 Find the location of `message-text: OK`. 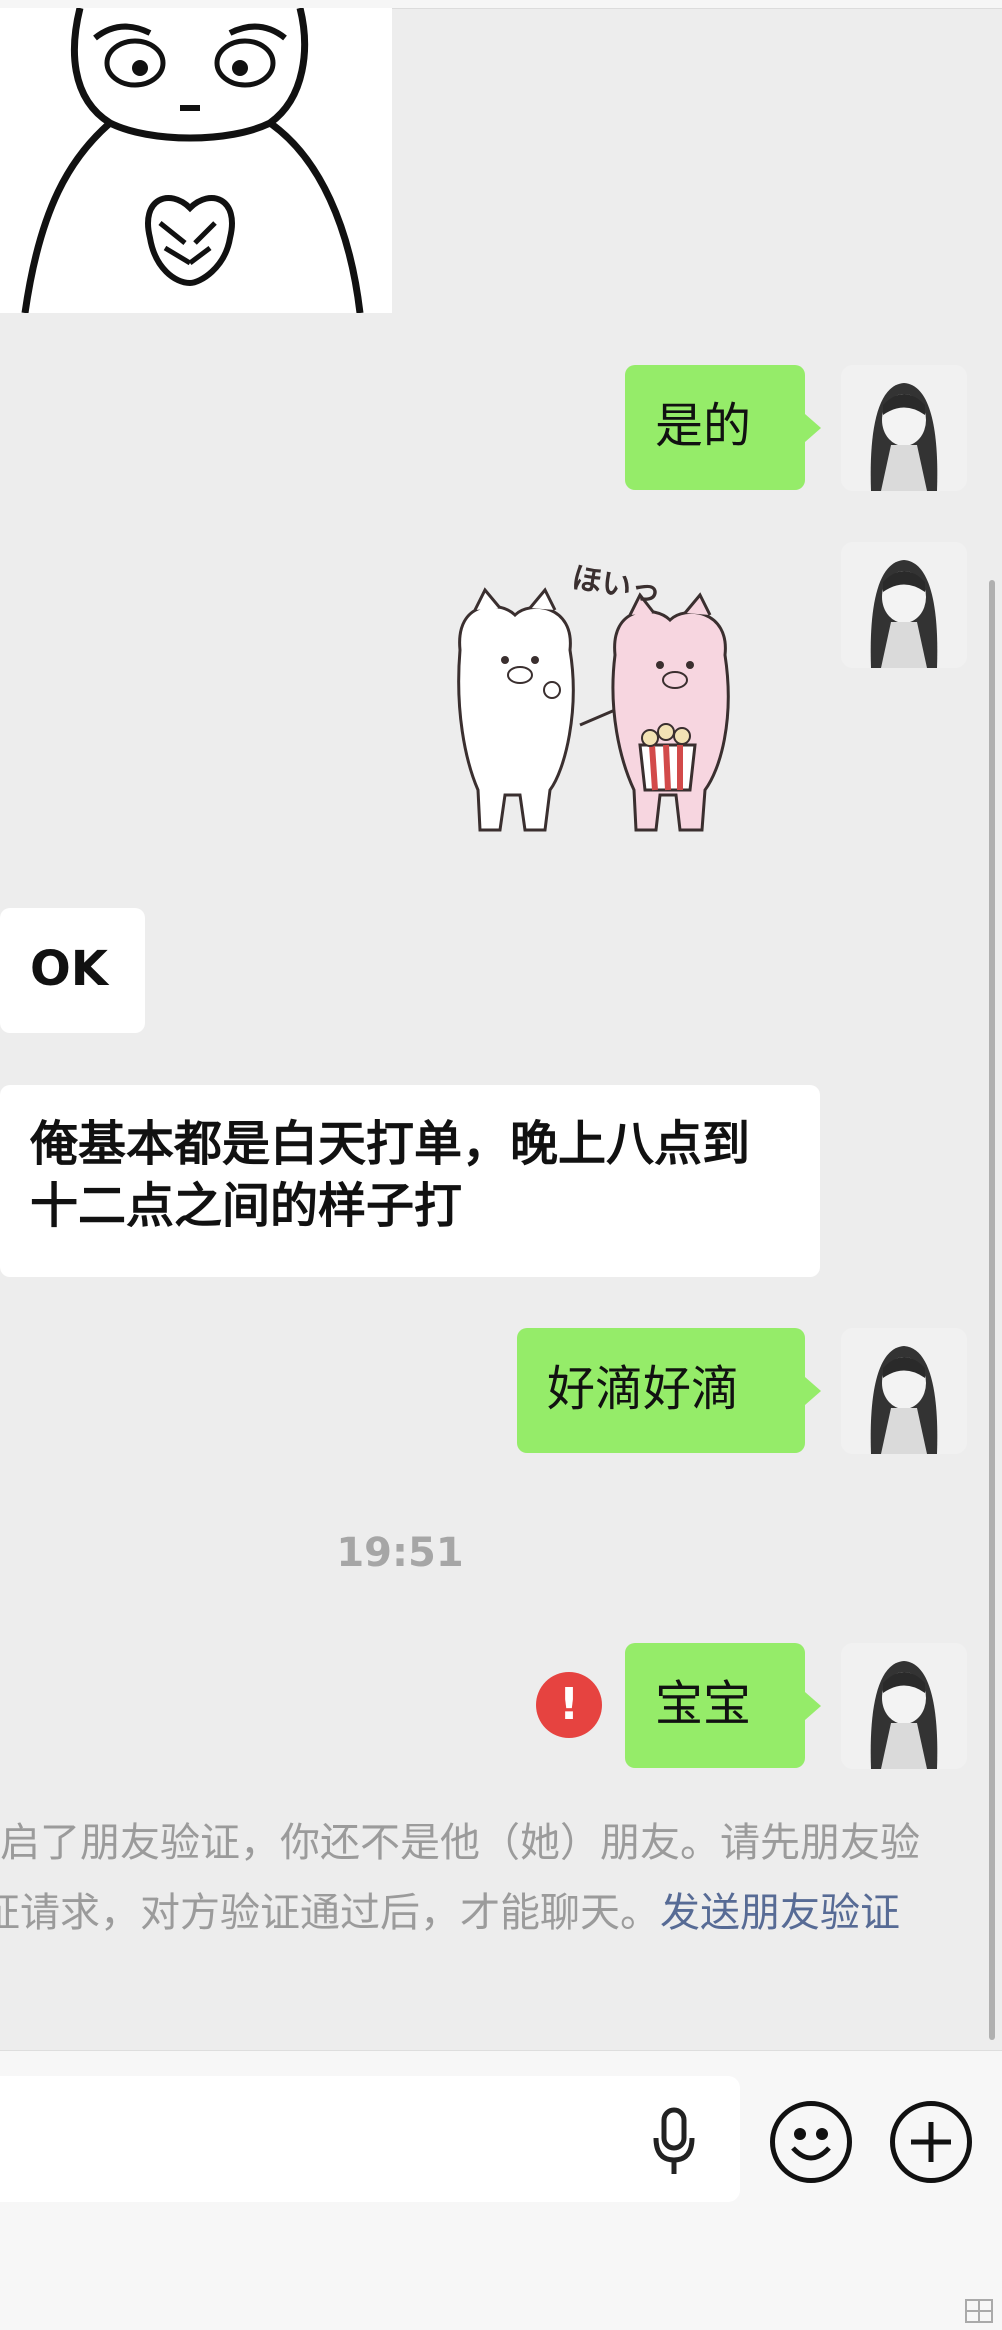

message-text: OK is located at coordinates (69, 969).